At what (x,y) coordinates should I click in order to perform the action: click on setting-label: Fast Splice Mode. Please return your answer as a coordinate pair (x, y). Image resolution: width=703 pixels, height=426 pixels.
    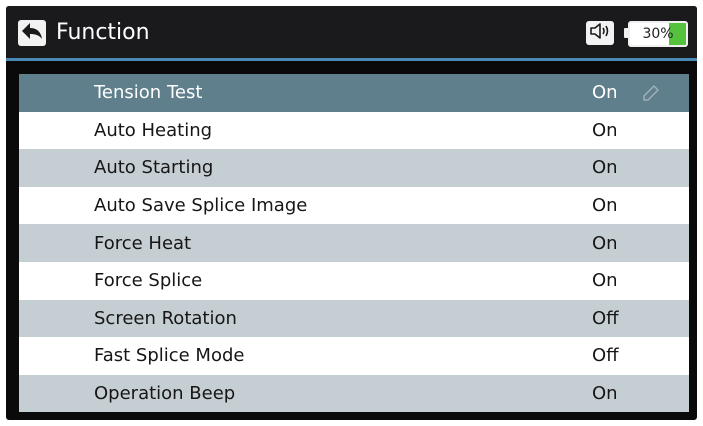
    Looking at the image, I should click on (169, 356).